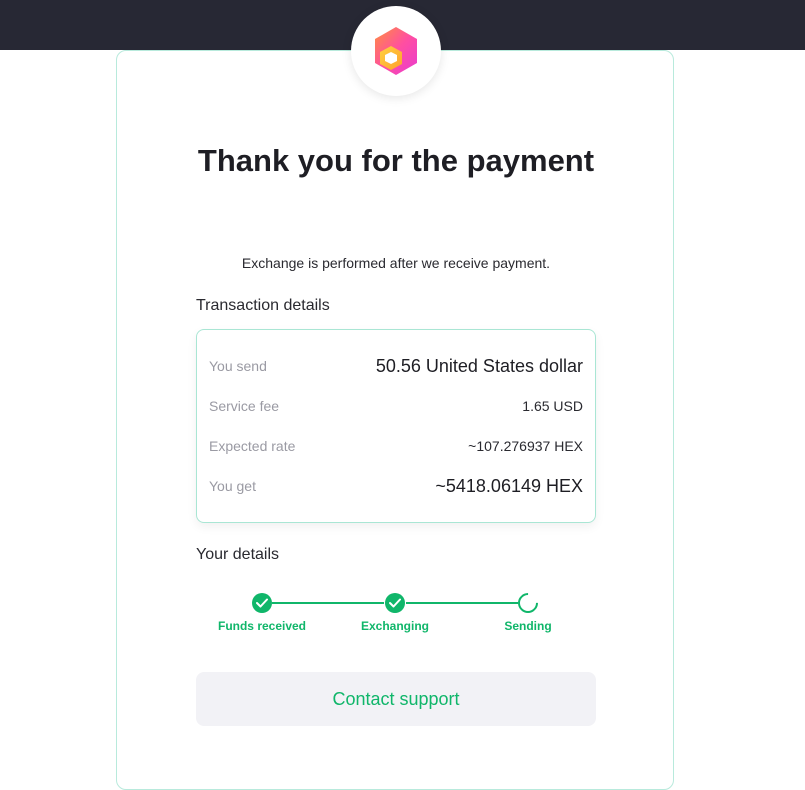 This screenshot has height=790, width=805. What do you see at coordinates (479, 365) in the screenshot?
I see `you-send-value: 50.56 United States dollar` at bounding box center [479, 365].